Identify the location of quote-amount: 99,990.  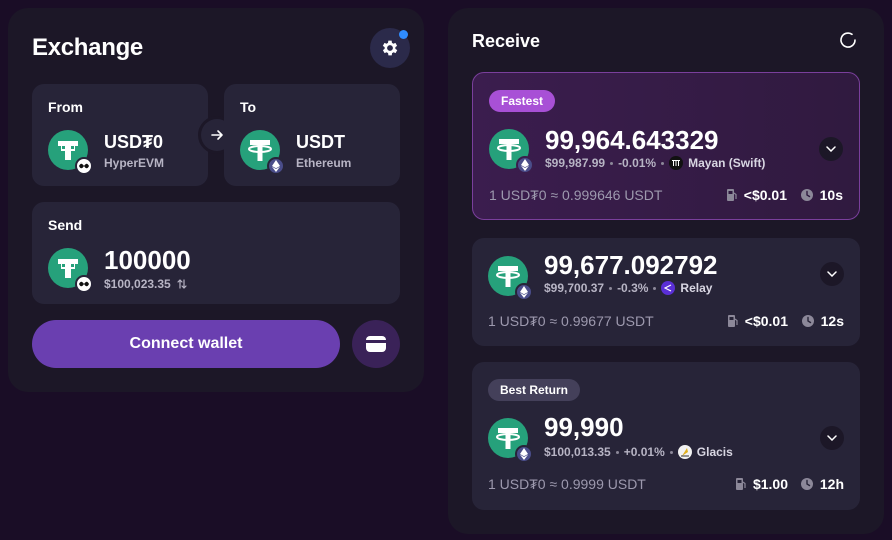
(584, 427).